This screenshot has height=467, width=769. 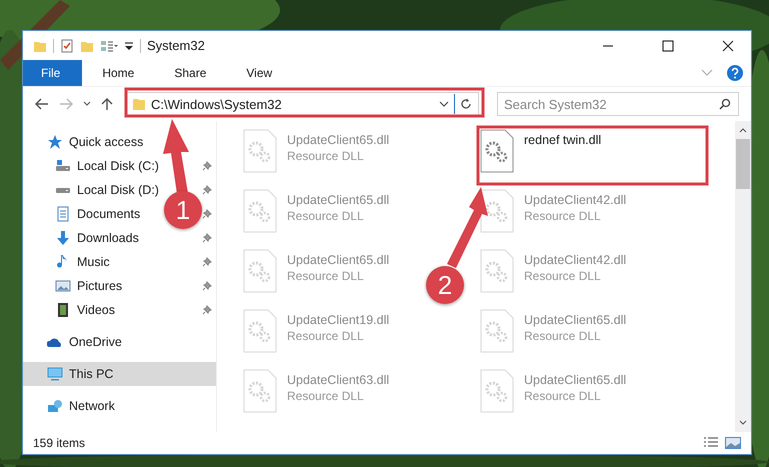 I want to click on pictures-icon, so click(x=63, y=286).